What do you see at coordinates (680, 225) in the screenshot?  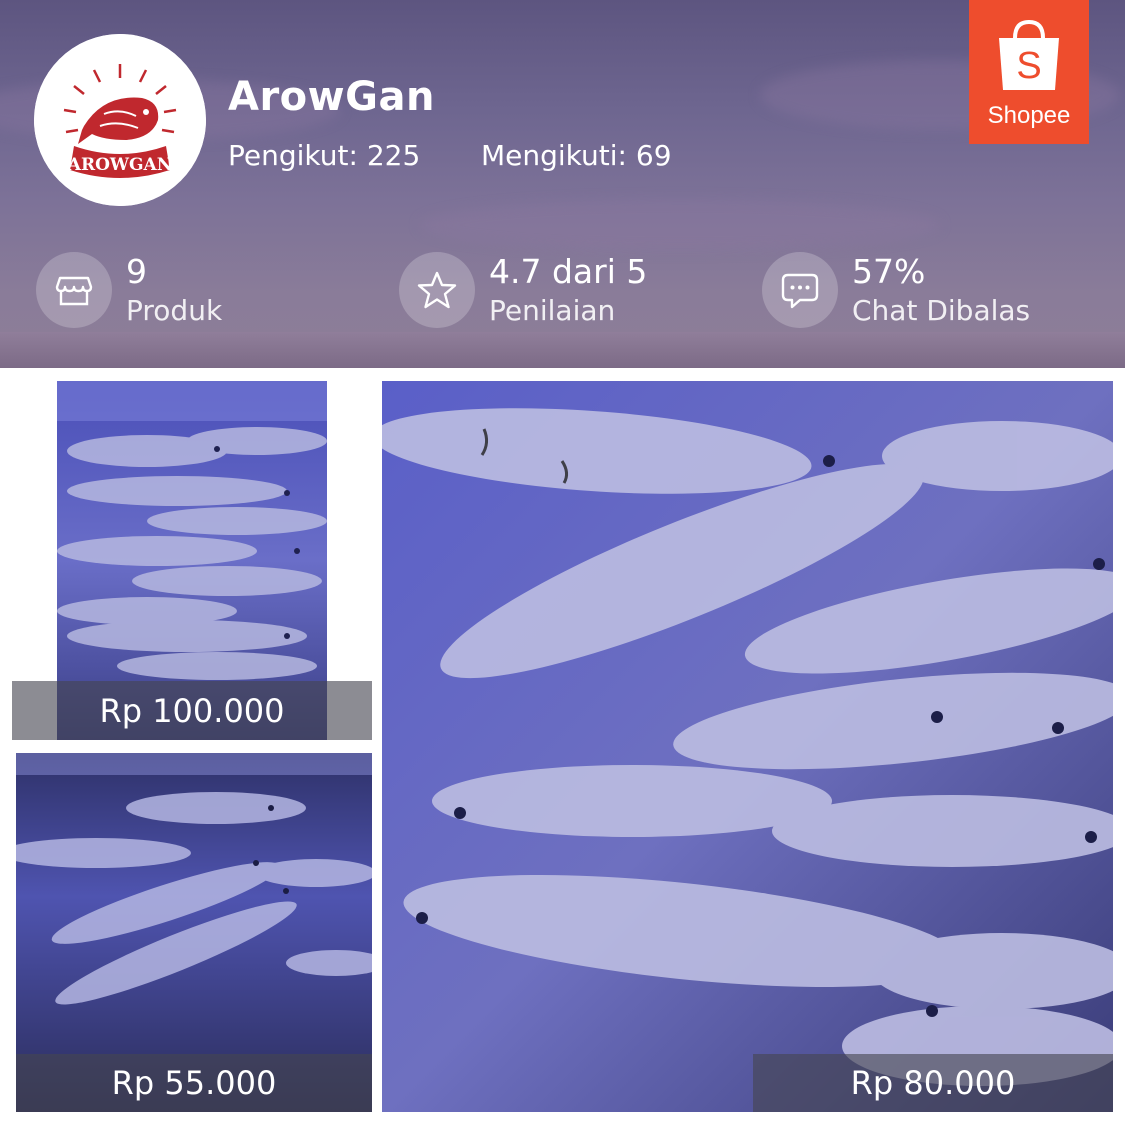 I see `sky-cloud` at bounding box center [680, 225].